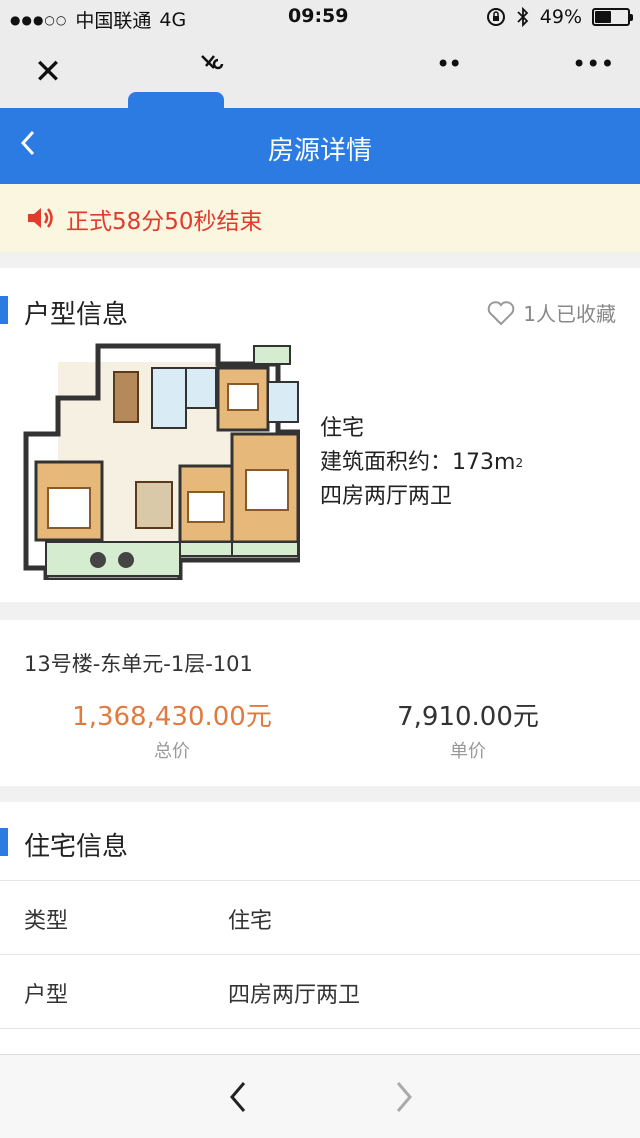 This screenshot has width=640, height=1138. I want to click on property-type: 住宅, so click(342, 428).